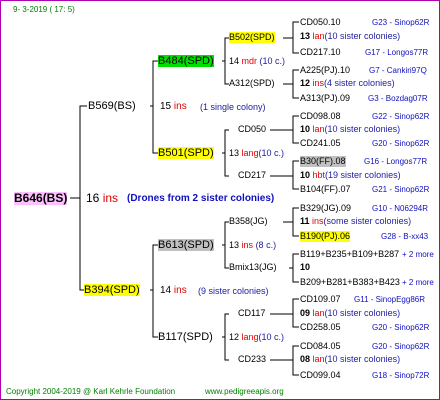 Image resolution: width=440 pixels, height=400 pixels. I want to click on cd050-unit: lan, so click(318, 129).